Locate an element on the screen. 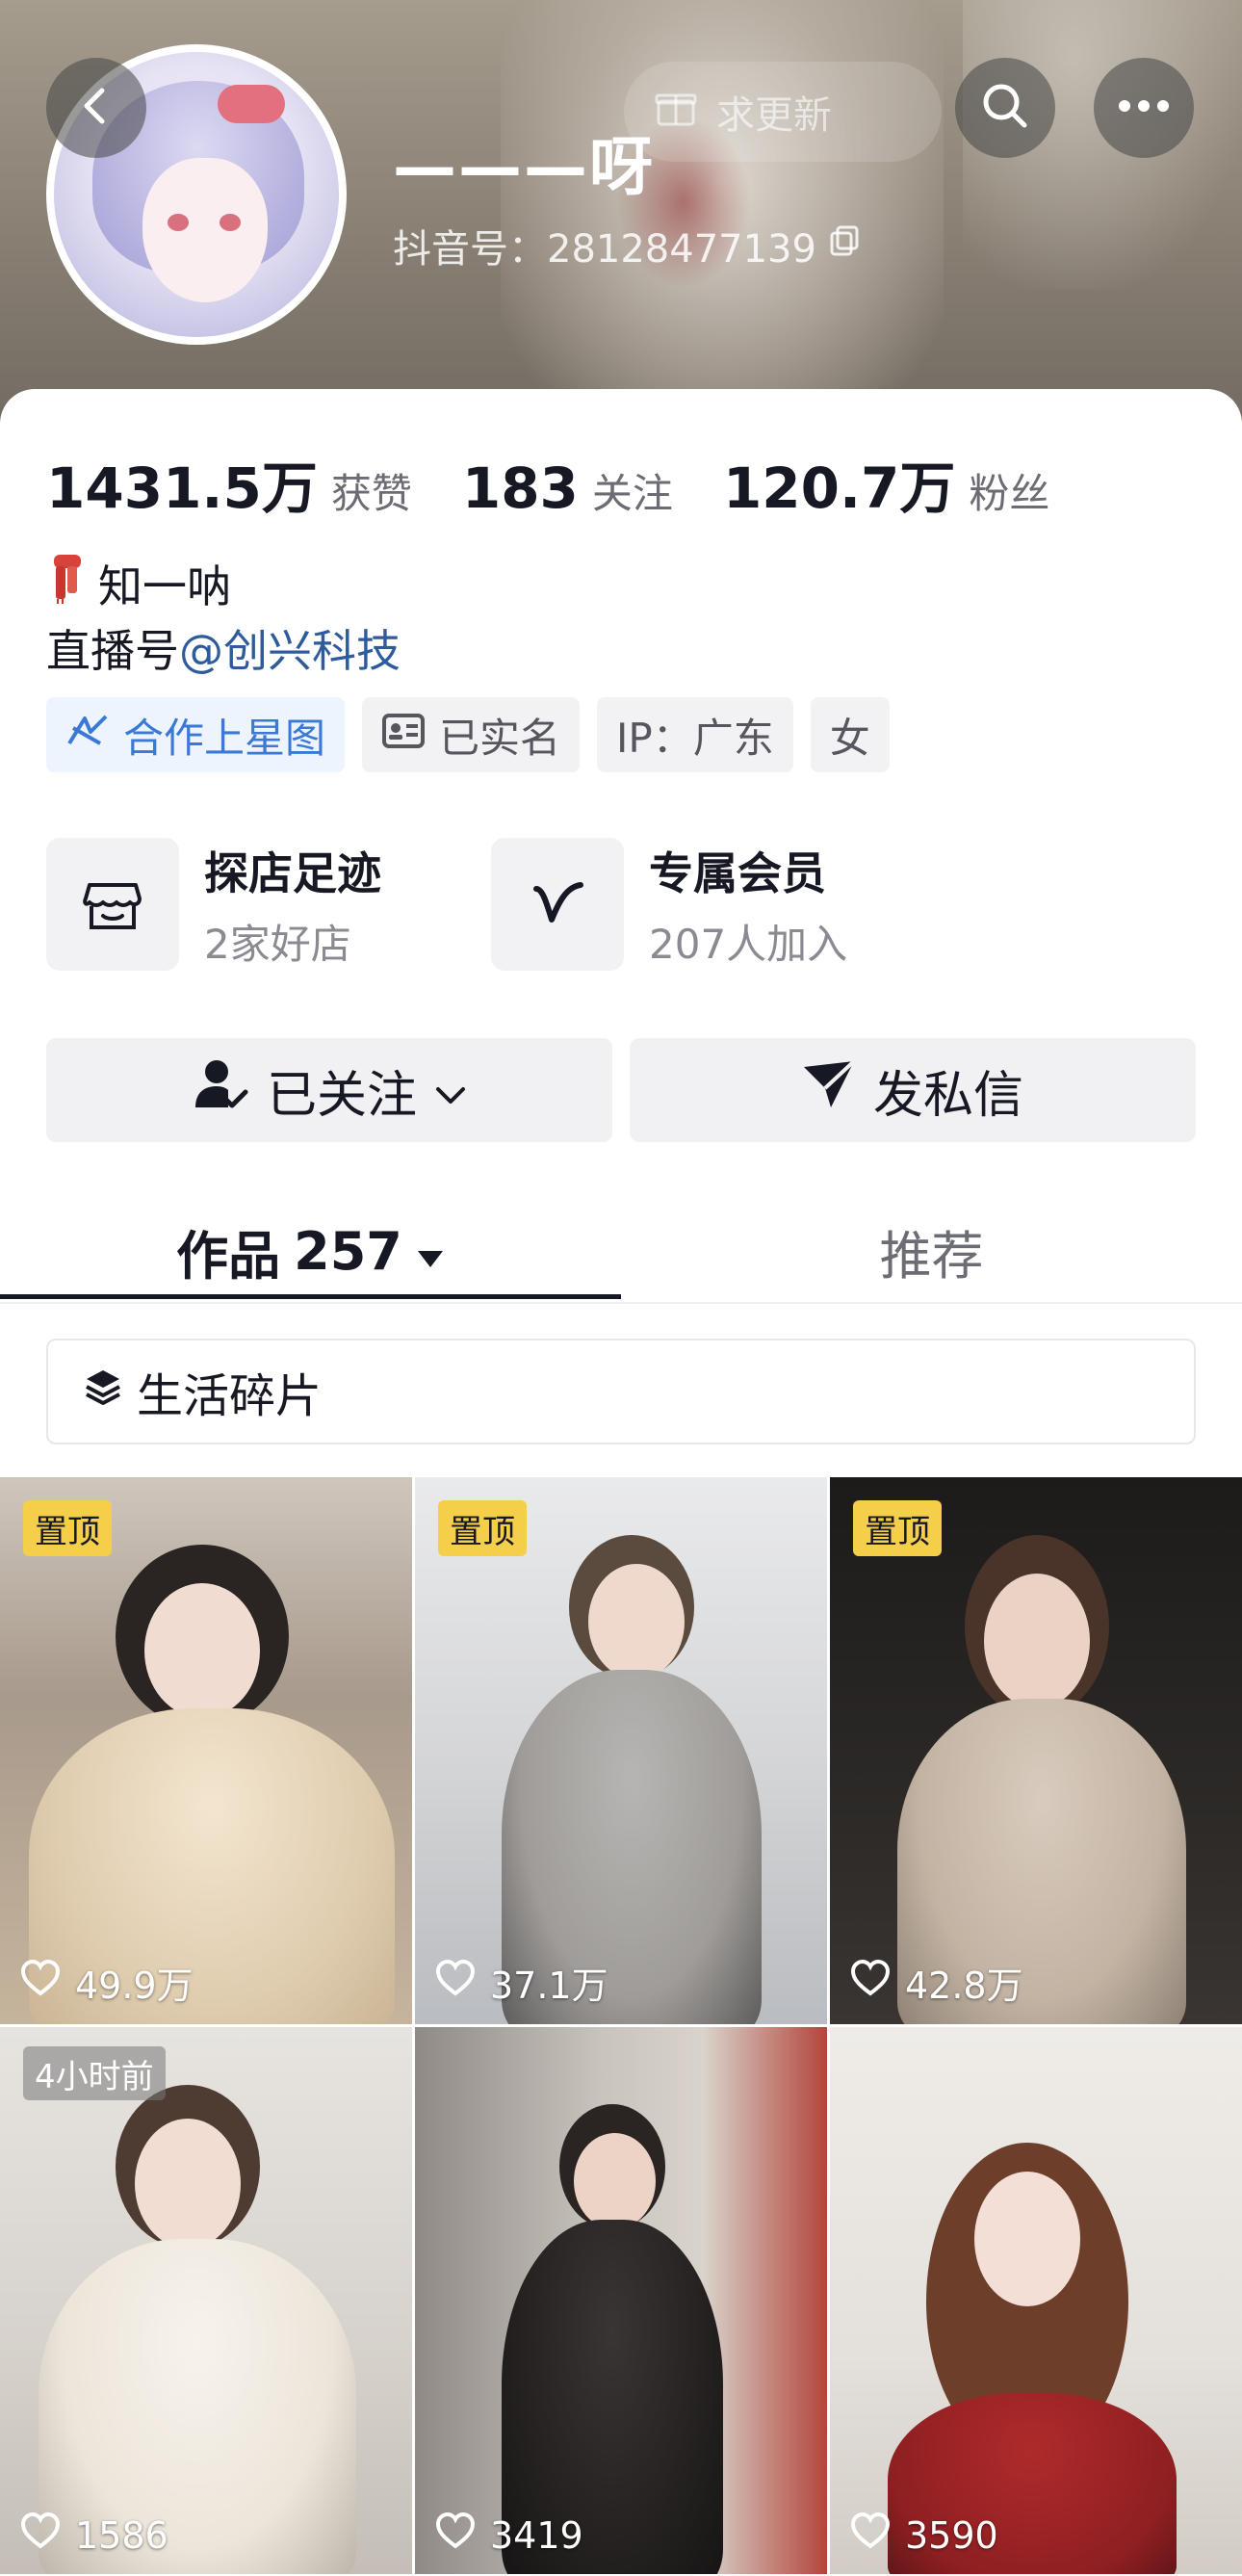 This screenshot has width=1242, height=2576. douyin-id-text: 抖音号：28128477139 is located at coordinates (604, 249).